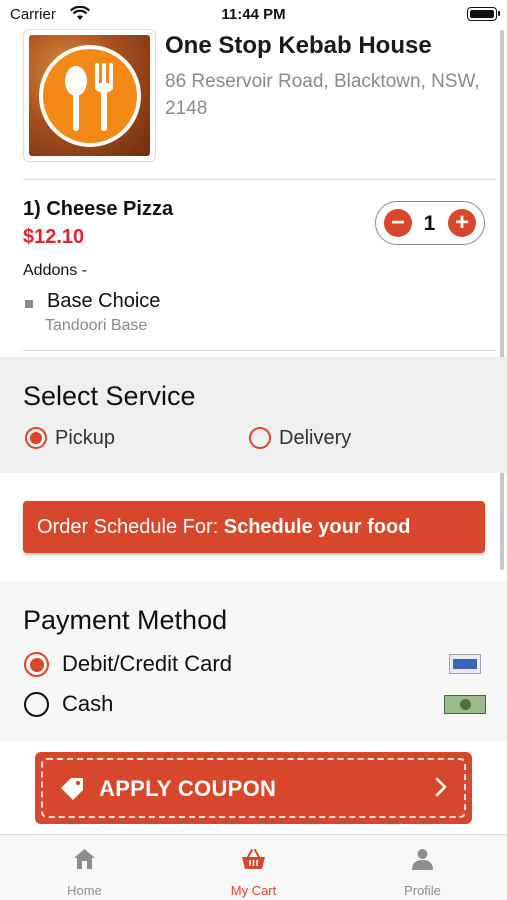 The width and height of the screenshot is (507, 900). I want to click on service-title: Select Service, so click(109, 396).